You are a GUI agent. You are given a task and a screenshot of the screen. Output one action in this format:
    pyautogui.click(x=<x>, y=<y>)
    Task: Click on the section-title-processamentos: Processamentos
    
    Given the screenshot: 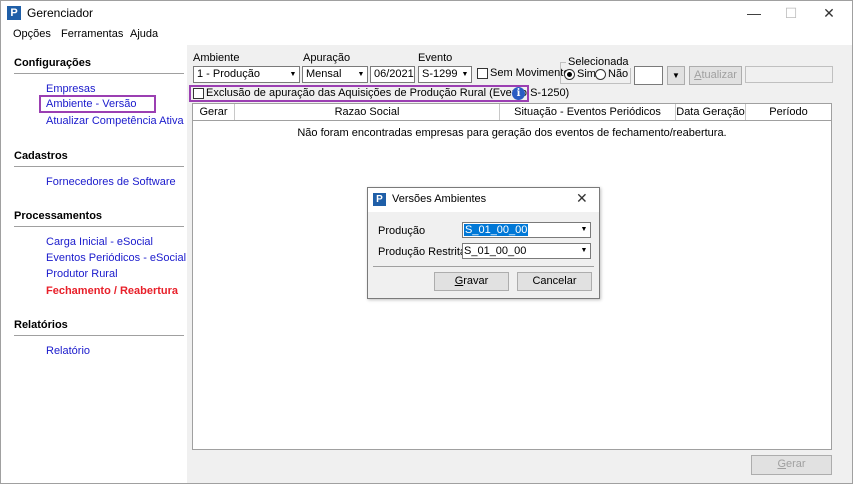 What is the action you would take?
    pyautogui.click(x=58, y=216)
    